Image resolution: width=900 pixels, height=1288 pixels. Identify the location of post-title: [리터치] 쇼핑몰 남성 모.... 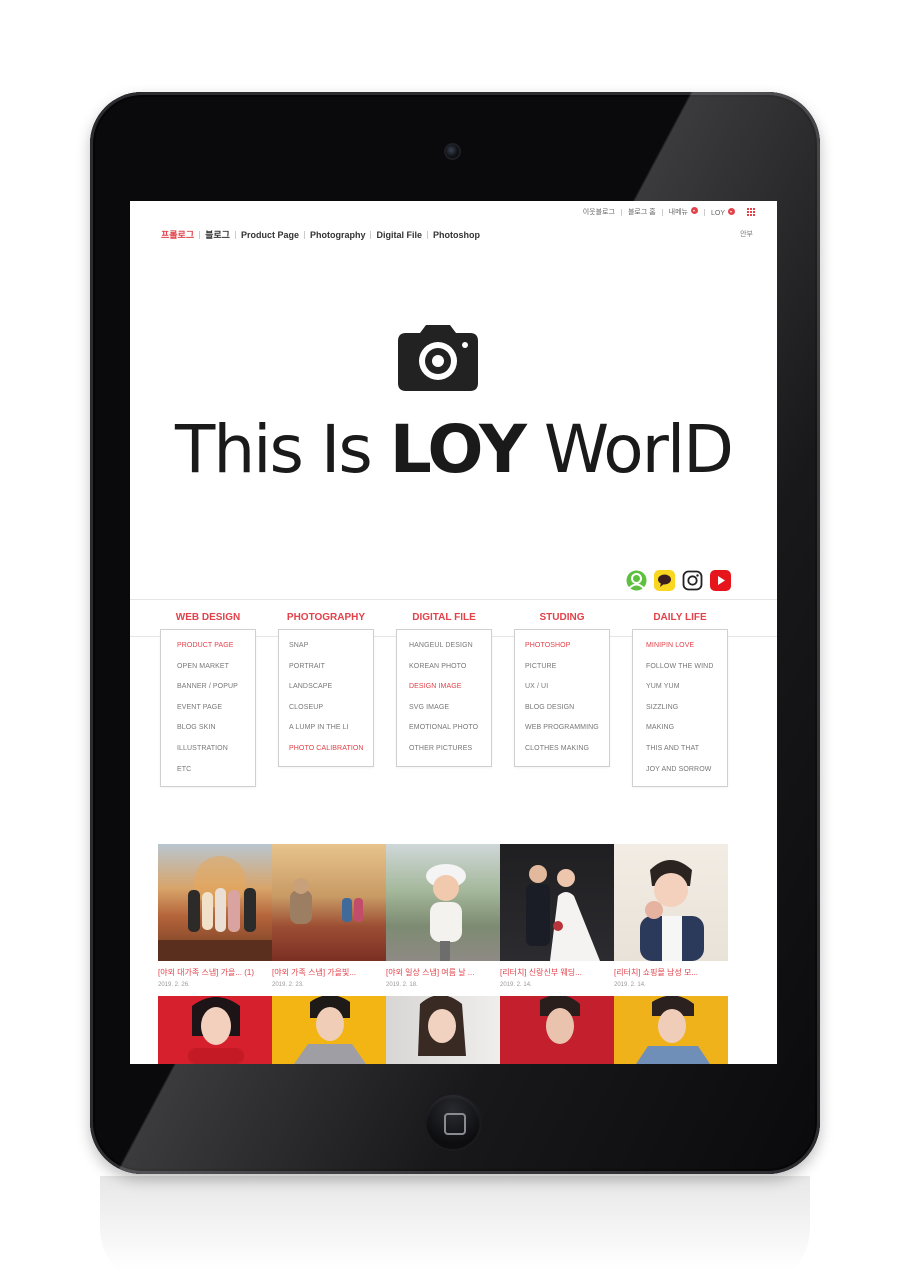
(671, 972).